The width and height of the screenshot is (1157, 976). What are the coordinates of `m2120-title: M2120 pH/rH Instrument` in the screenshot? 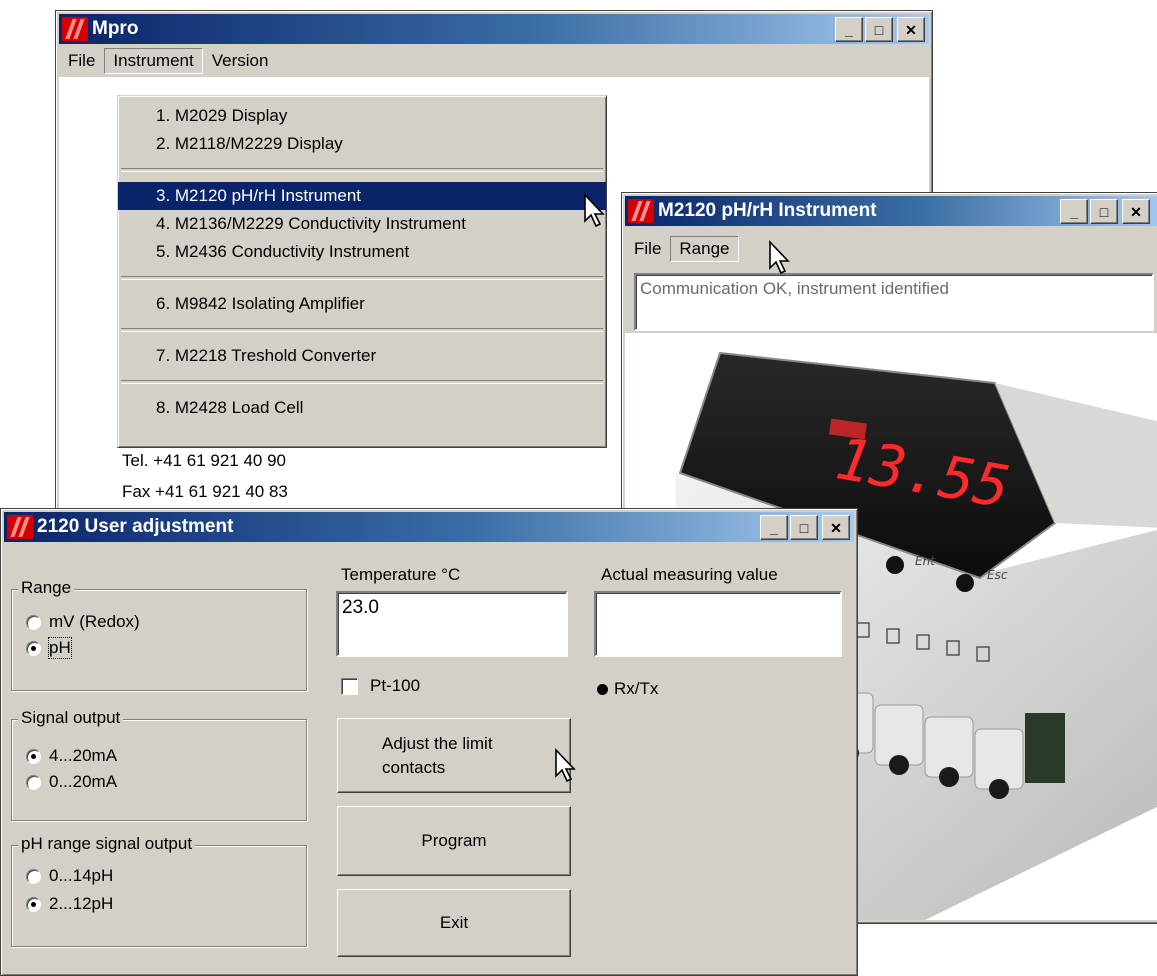 It's located at (767, 210).